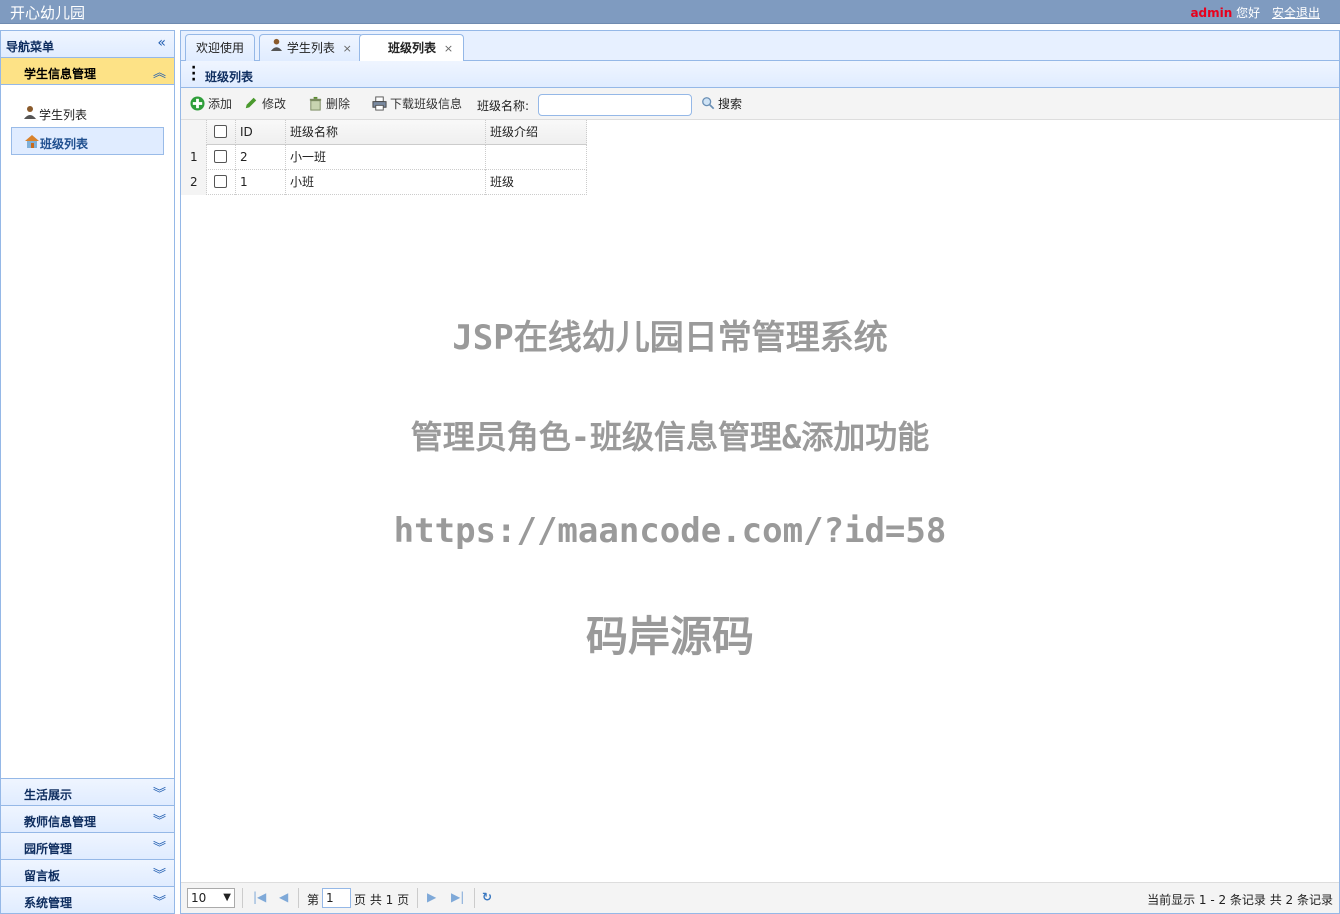 This screenshot has height=914, width=1340. What do you see at coordinates (87, 899) in the screenshot?
I see `accordion-system-management: 系统管理 ︾` at bounding box center [87, 899].